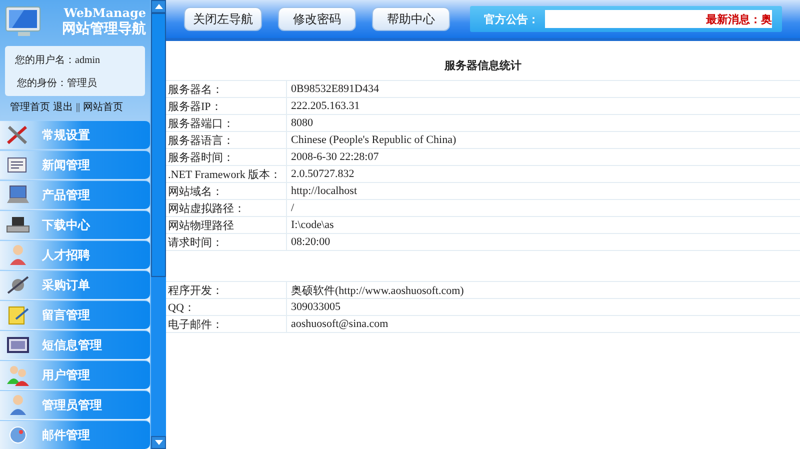  What do you see at coordinates (226, 140) in the screenshot?
I see `table-cell: 服务器语言：` at bounding box center [226, 140].